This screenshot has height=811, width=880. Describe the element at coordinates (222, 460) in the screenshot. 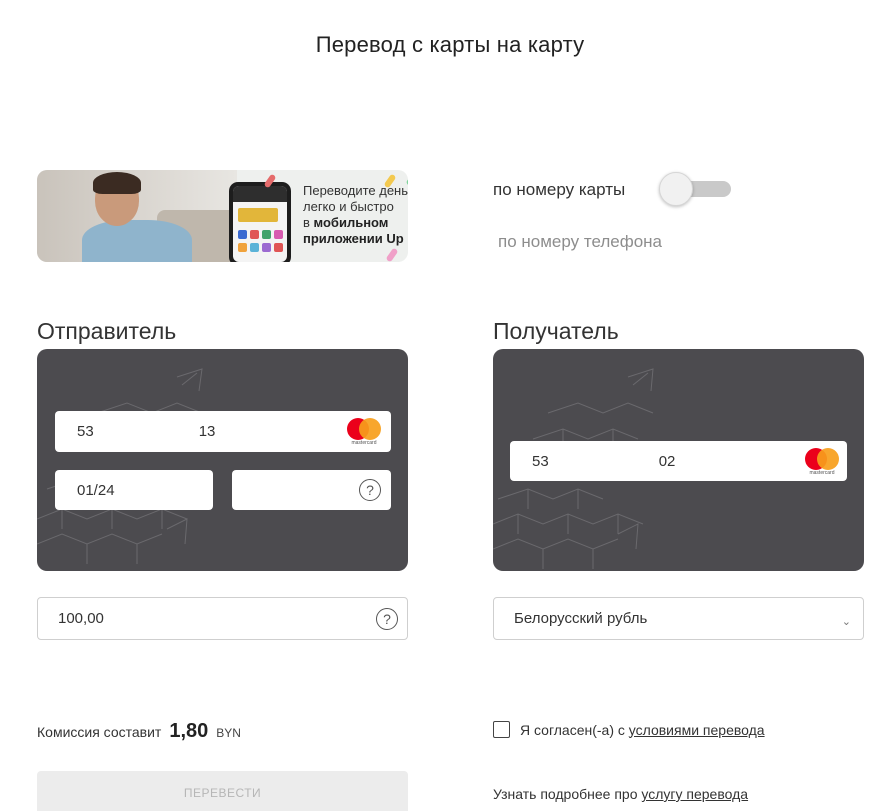

I see `sender-card: 53 13 mastercard 01/24 ?` at that location.